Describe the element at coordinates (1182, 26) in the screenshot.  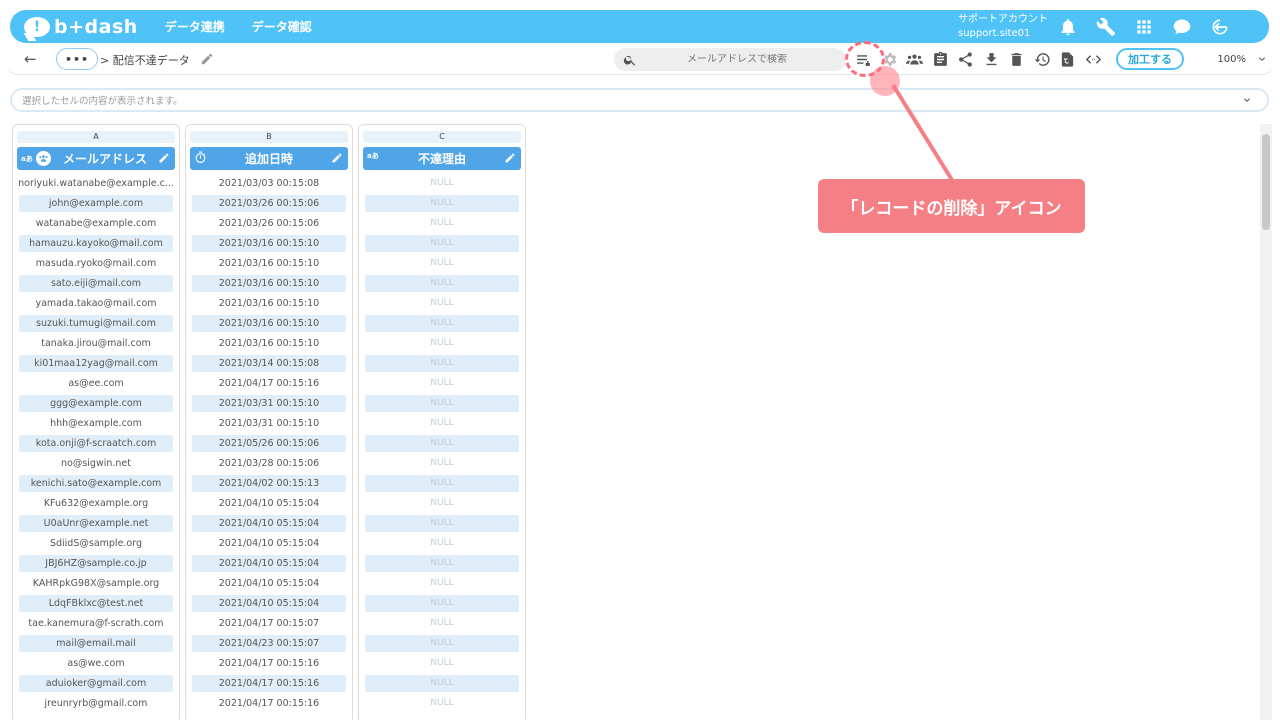
I see `support-chat-icon` at that location.